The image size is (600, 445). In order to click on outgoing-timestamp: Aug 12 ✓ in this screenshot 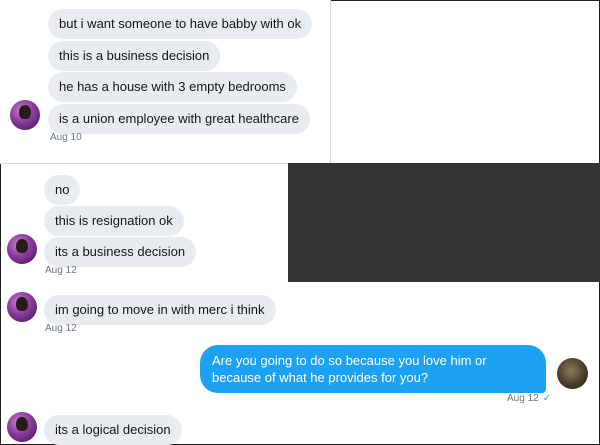, I will do `click(529, 398)`.